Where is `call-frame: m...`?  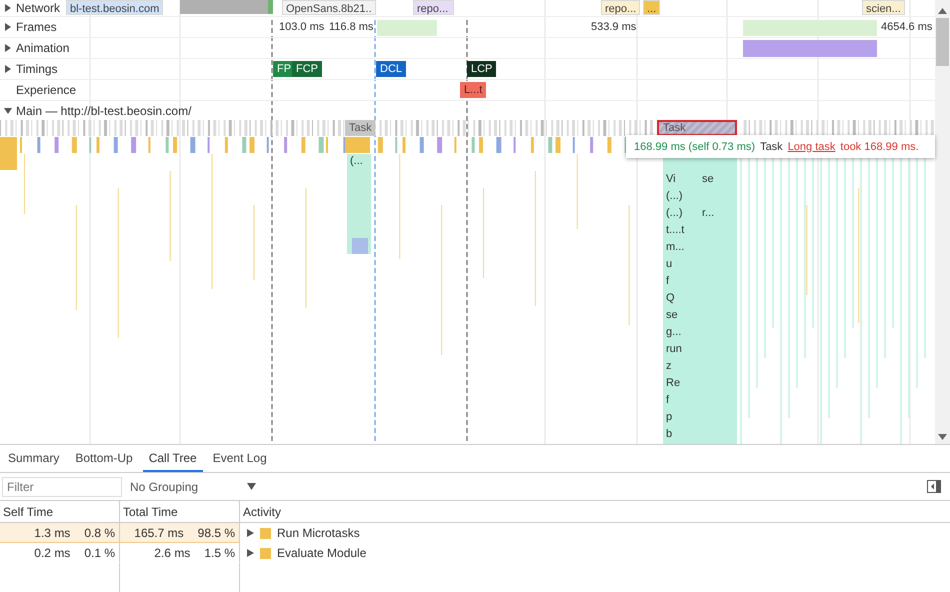 call-frame: m... is located at coordinates (675, 247).